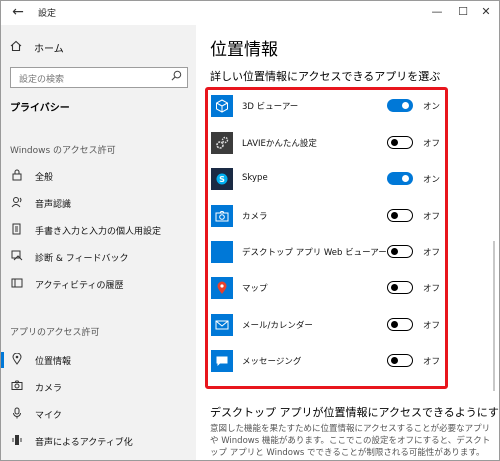 Image resolution: width=500 pixels, height=461 pixels. Describe the element at coordinates (222, 361) in the screenshot. I see `messaging-icon` at that location.